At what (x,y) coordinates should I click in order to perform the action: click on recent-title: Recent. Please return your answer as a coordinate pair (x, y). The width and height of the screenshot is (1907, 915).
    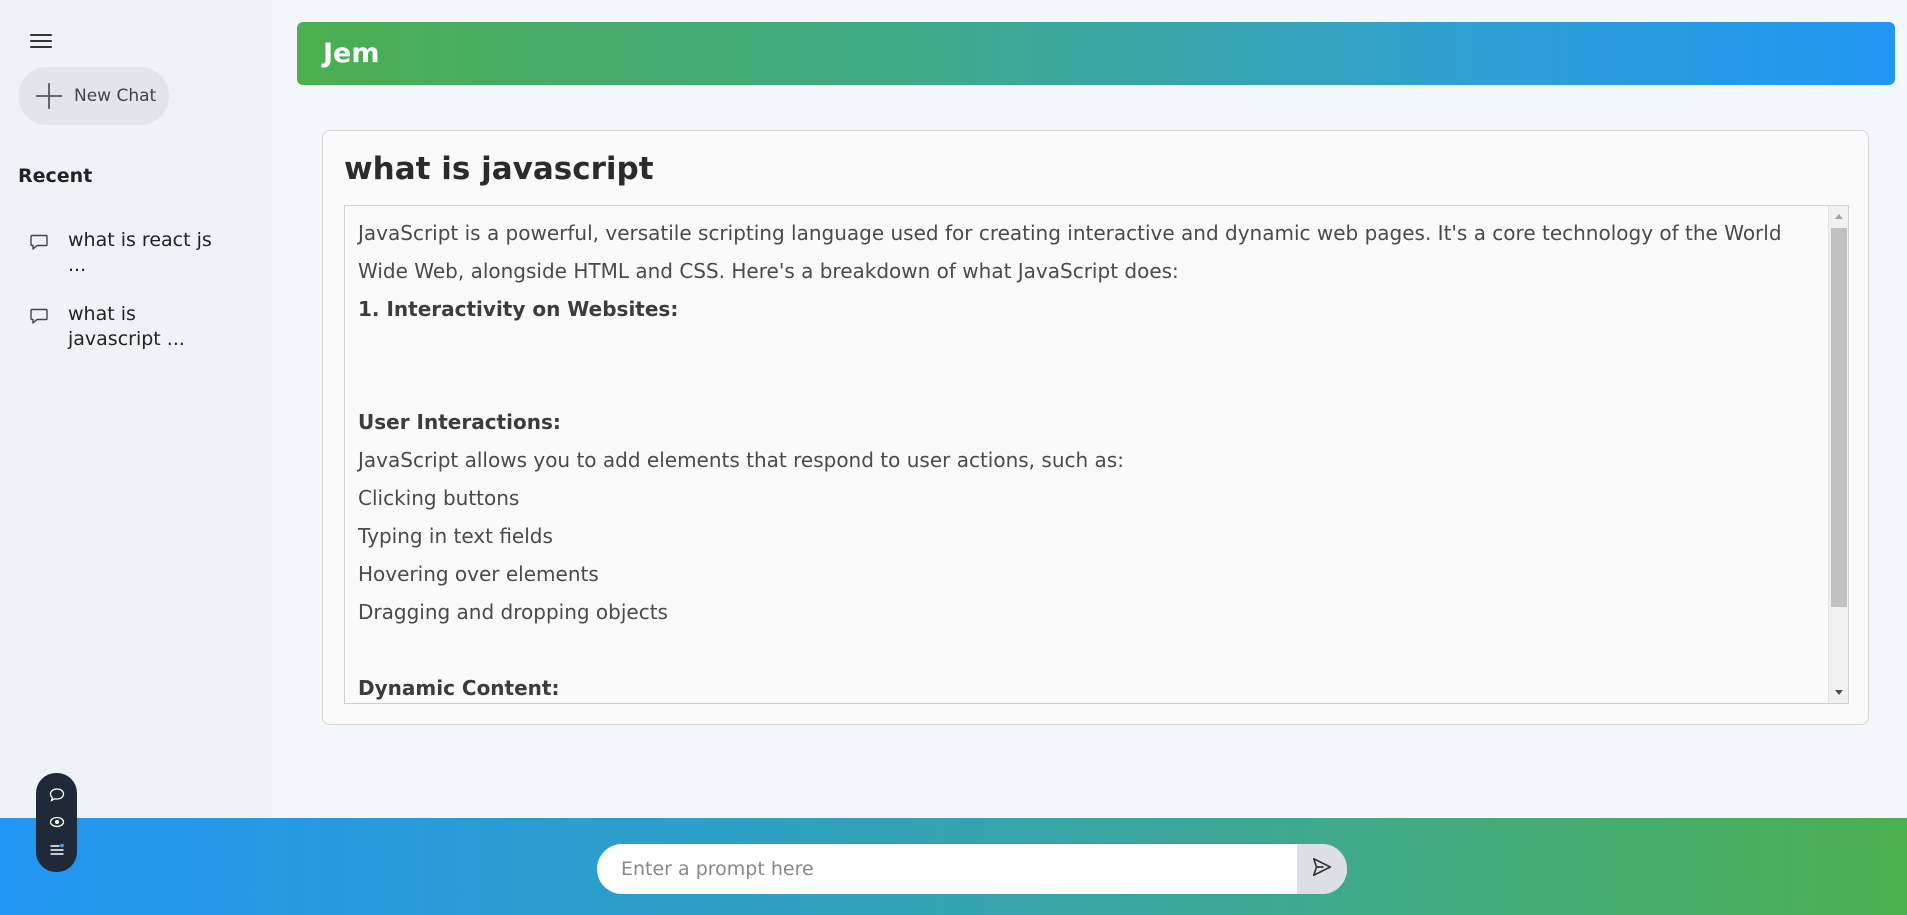
    Looking at the image, I should click on (55, 176).